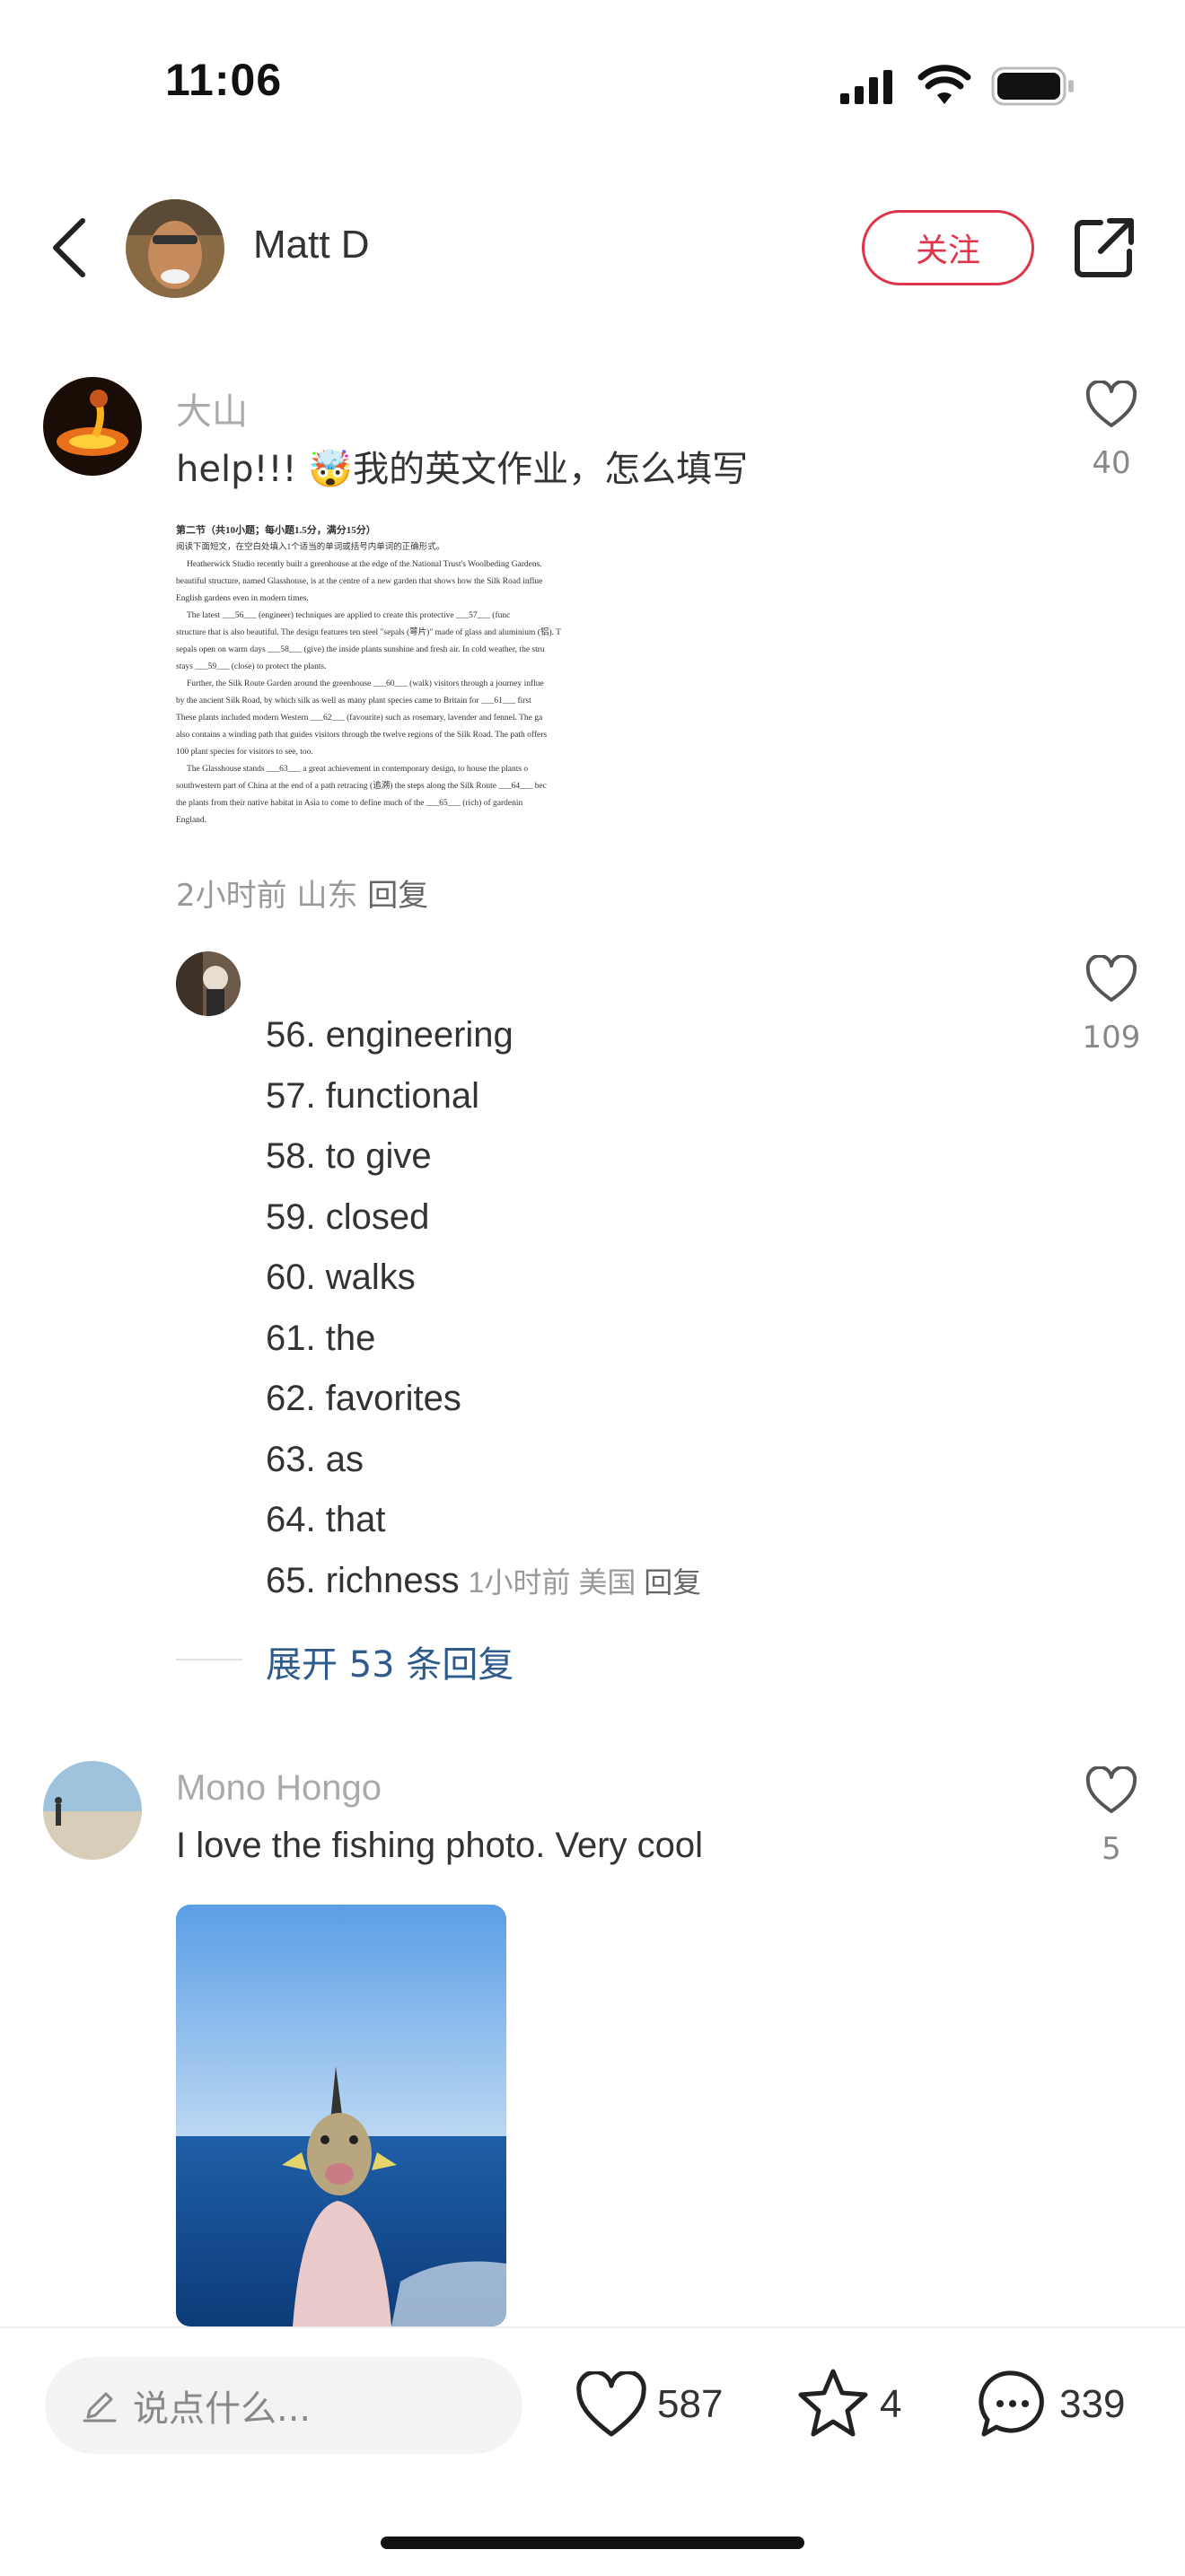  What do you see at coordinates (363, 1580) in the screenshot?
I see `answer-text: 65. richness` at bounding box center [363, 1580].